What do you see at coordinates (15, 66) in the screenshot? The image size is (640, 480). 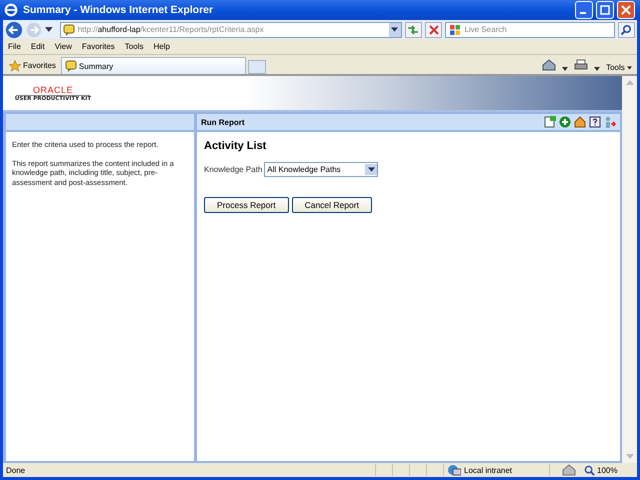 I see `star-icon` at bounding box center [15, 66].